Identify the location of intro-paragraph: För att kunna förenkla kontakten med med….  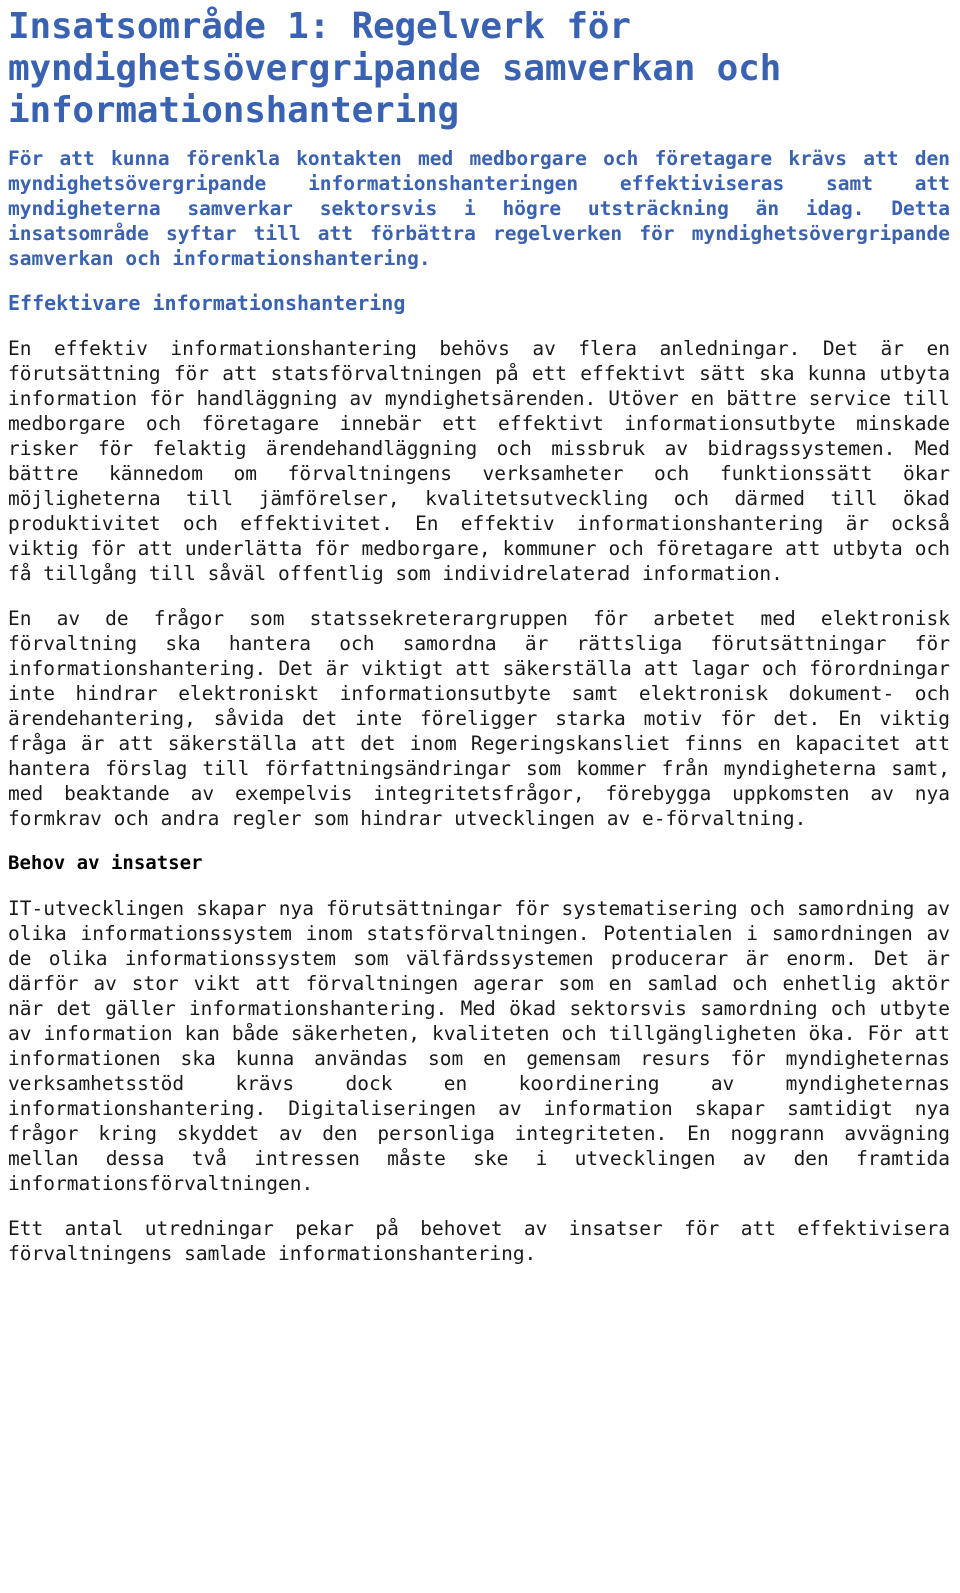
(479, 208).